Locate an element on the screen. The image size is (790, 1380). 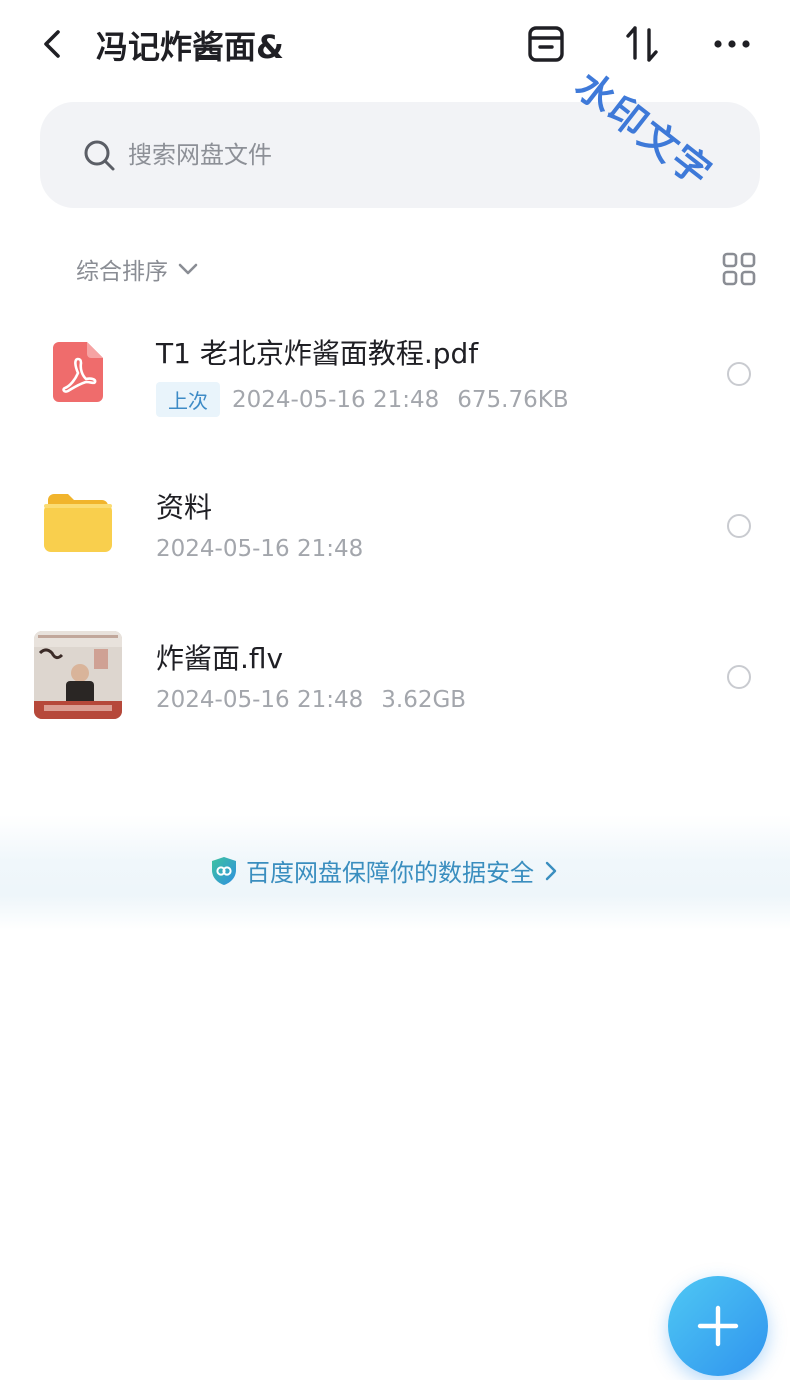
back-button is located at coordinates (54, 44).